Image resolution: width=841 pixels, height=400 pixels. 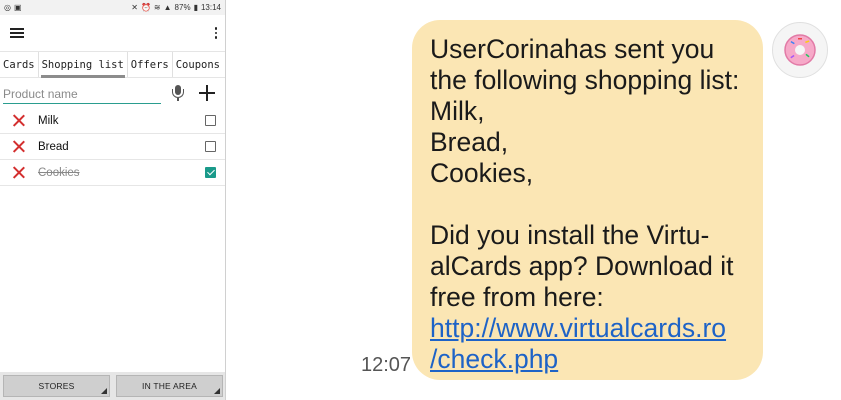 I want to click on battery-icon: ▮, so click(x=195, y=7).